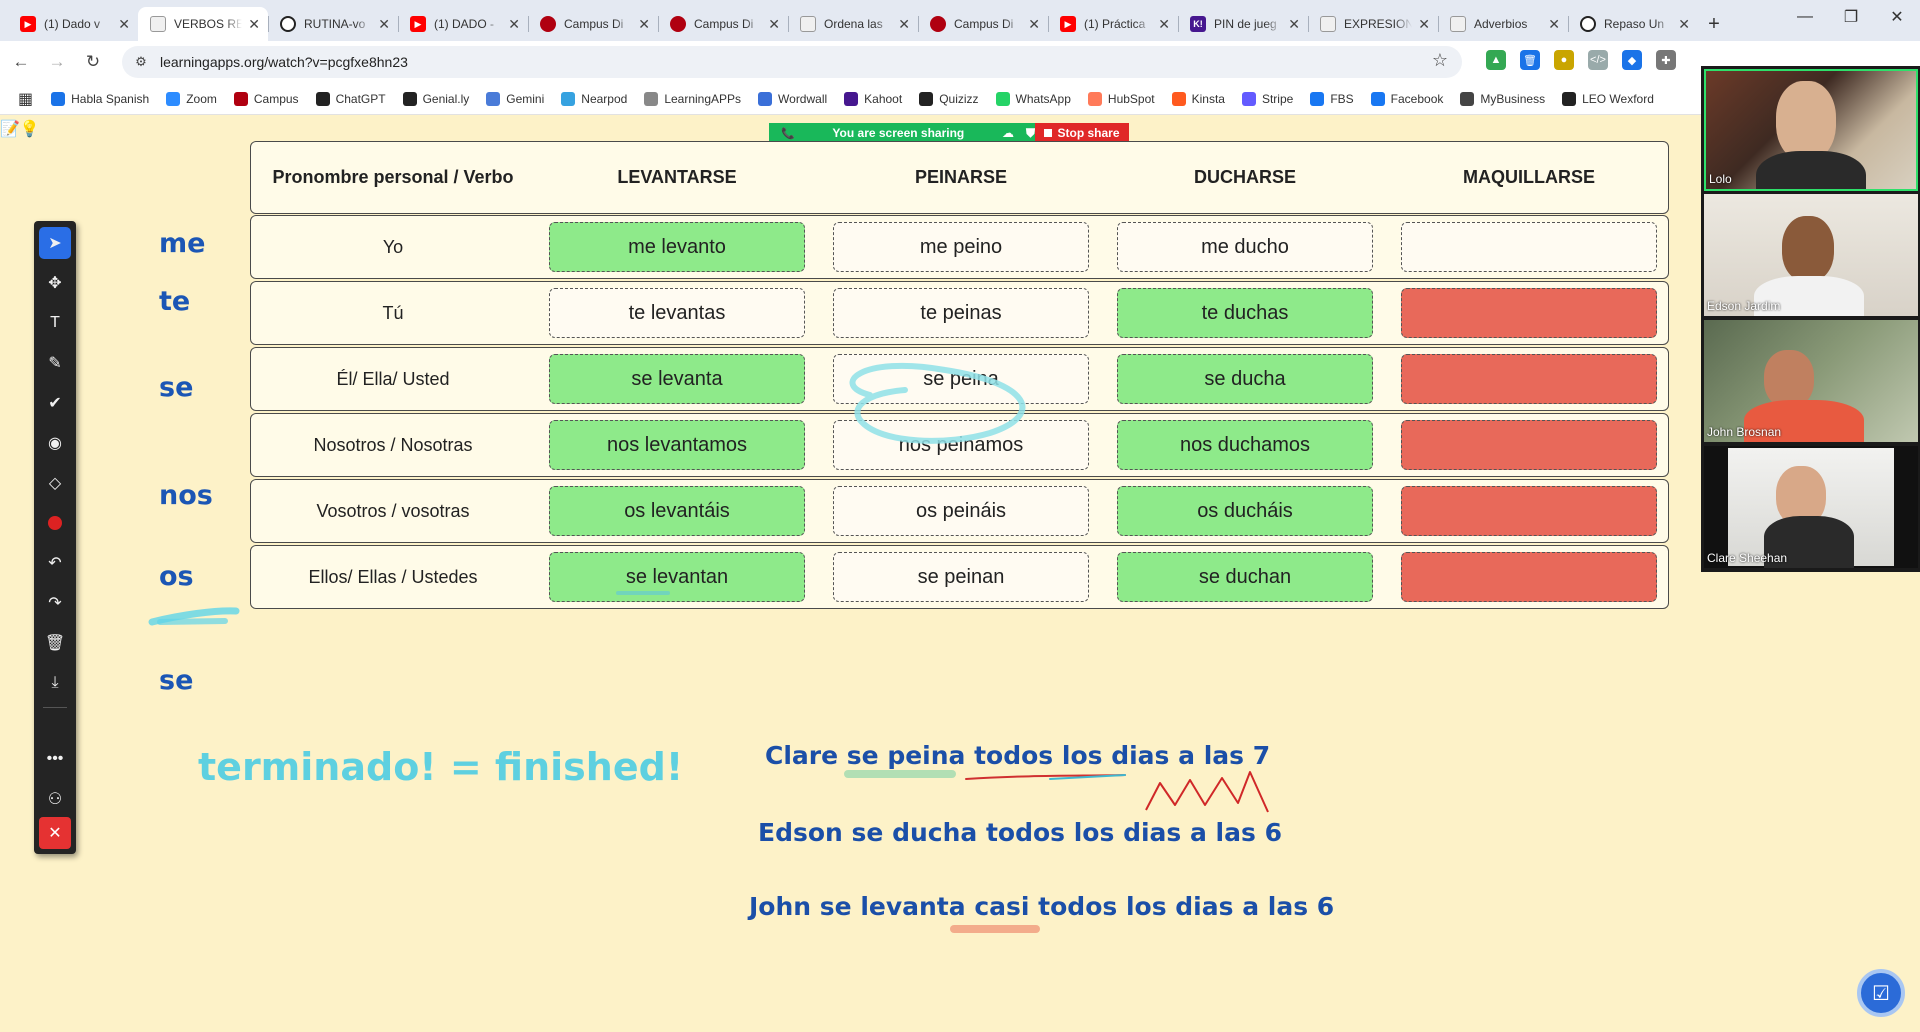 The width and height of the screenshot is (1920, 1032). I want to click on puzzle-icon: ✚, so click(1666, 60).